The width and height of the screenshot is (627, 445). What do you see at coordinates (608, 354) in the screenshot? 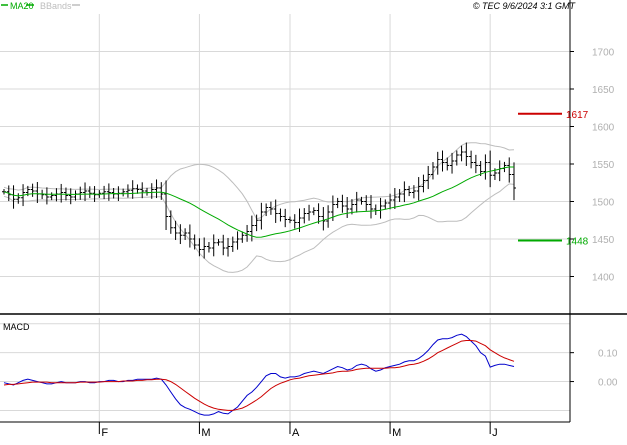
I see `macd-y-tick-label: 0.10` at bounding box center [608, 354].